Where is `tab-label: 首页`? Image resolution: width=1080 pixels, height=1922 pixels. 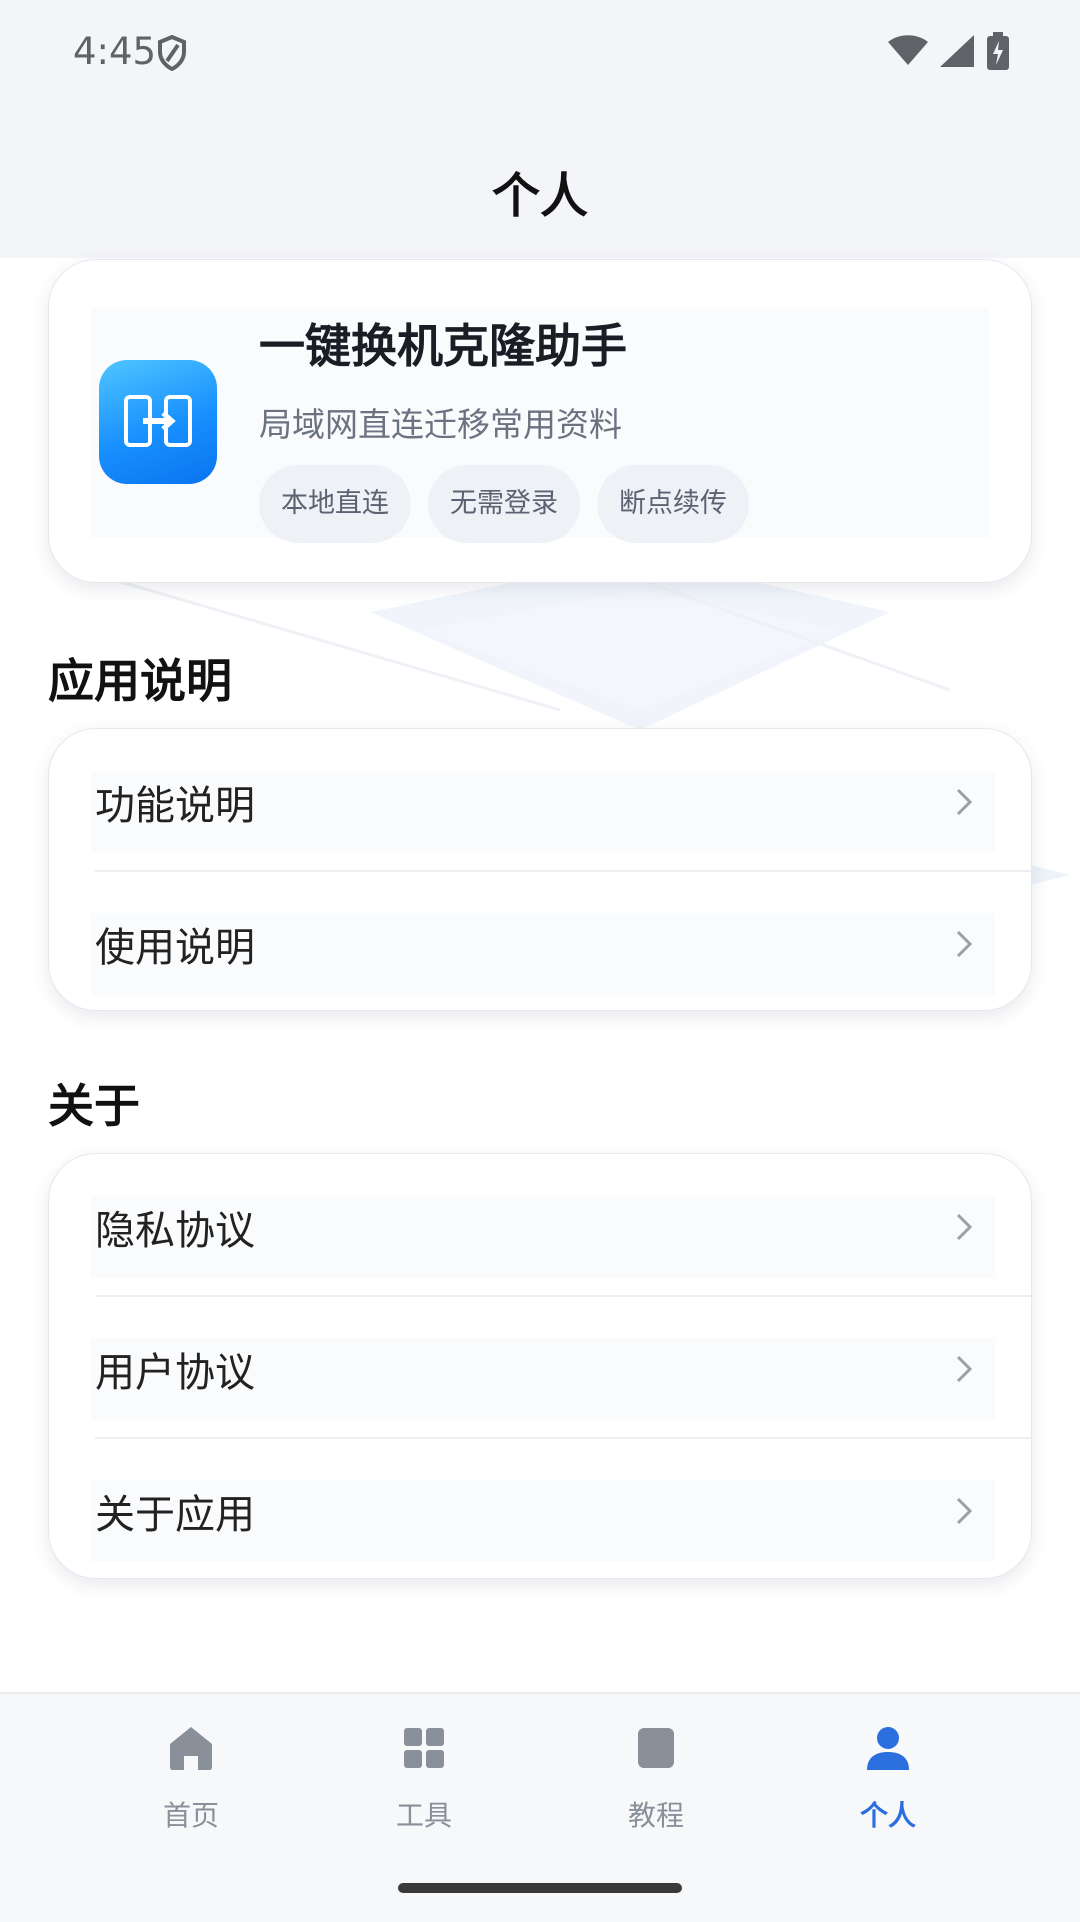 tab-label: 首页 is located at coordinates (190, 1815).